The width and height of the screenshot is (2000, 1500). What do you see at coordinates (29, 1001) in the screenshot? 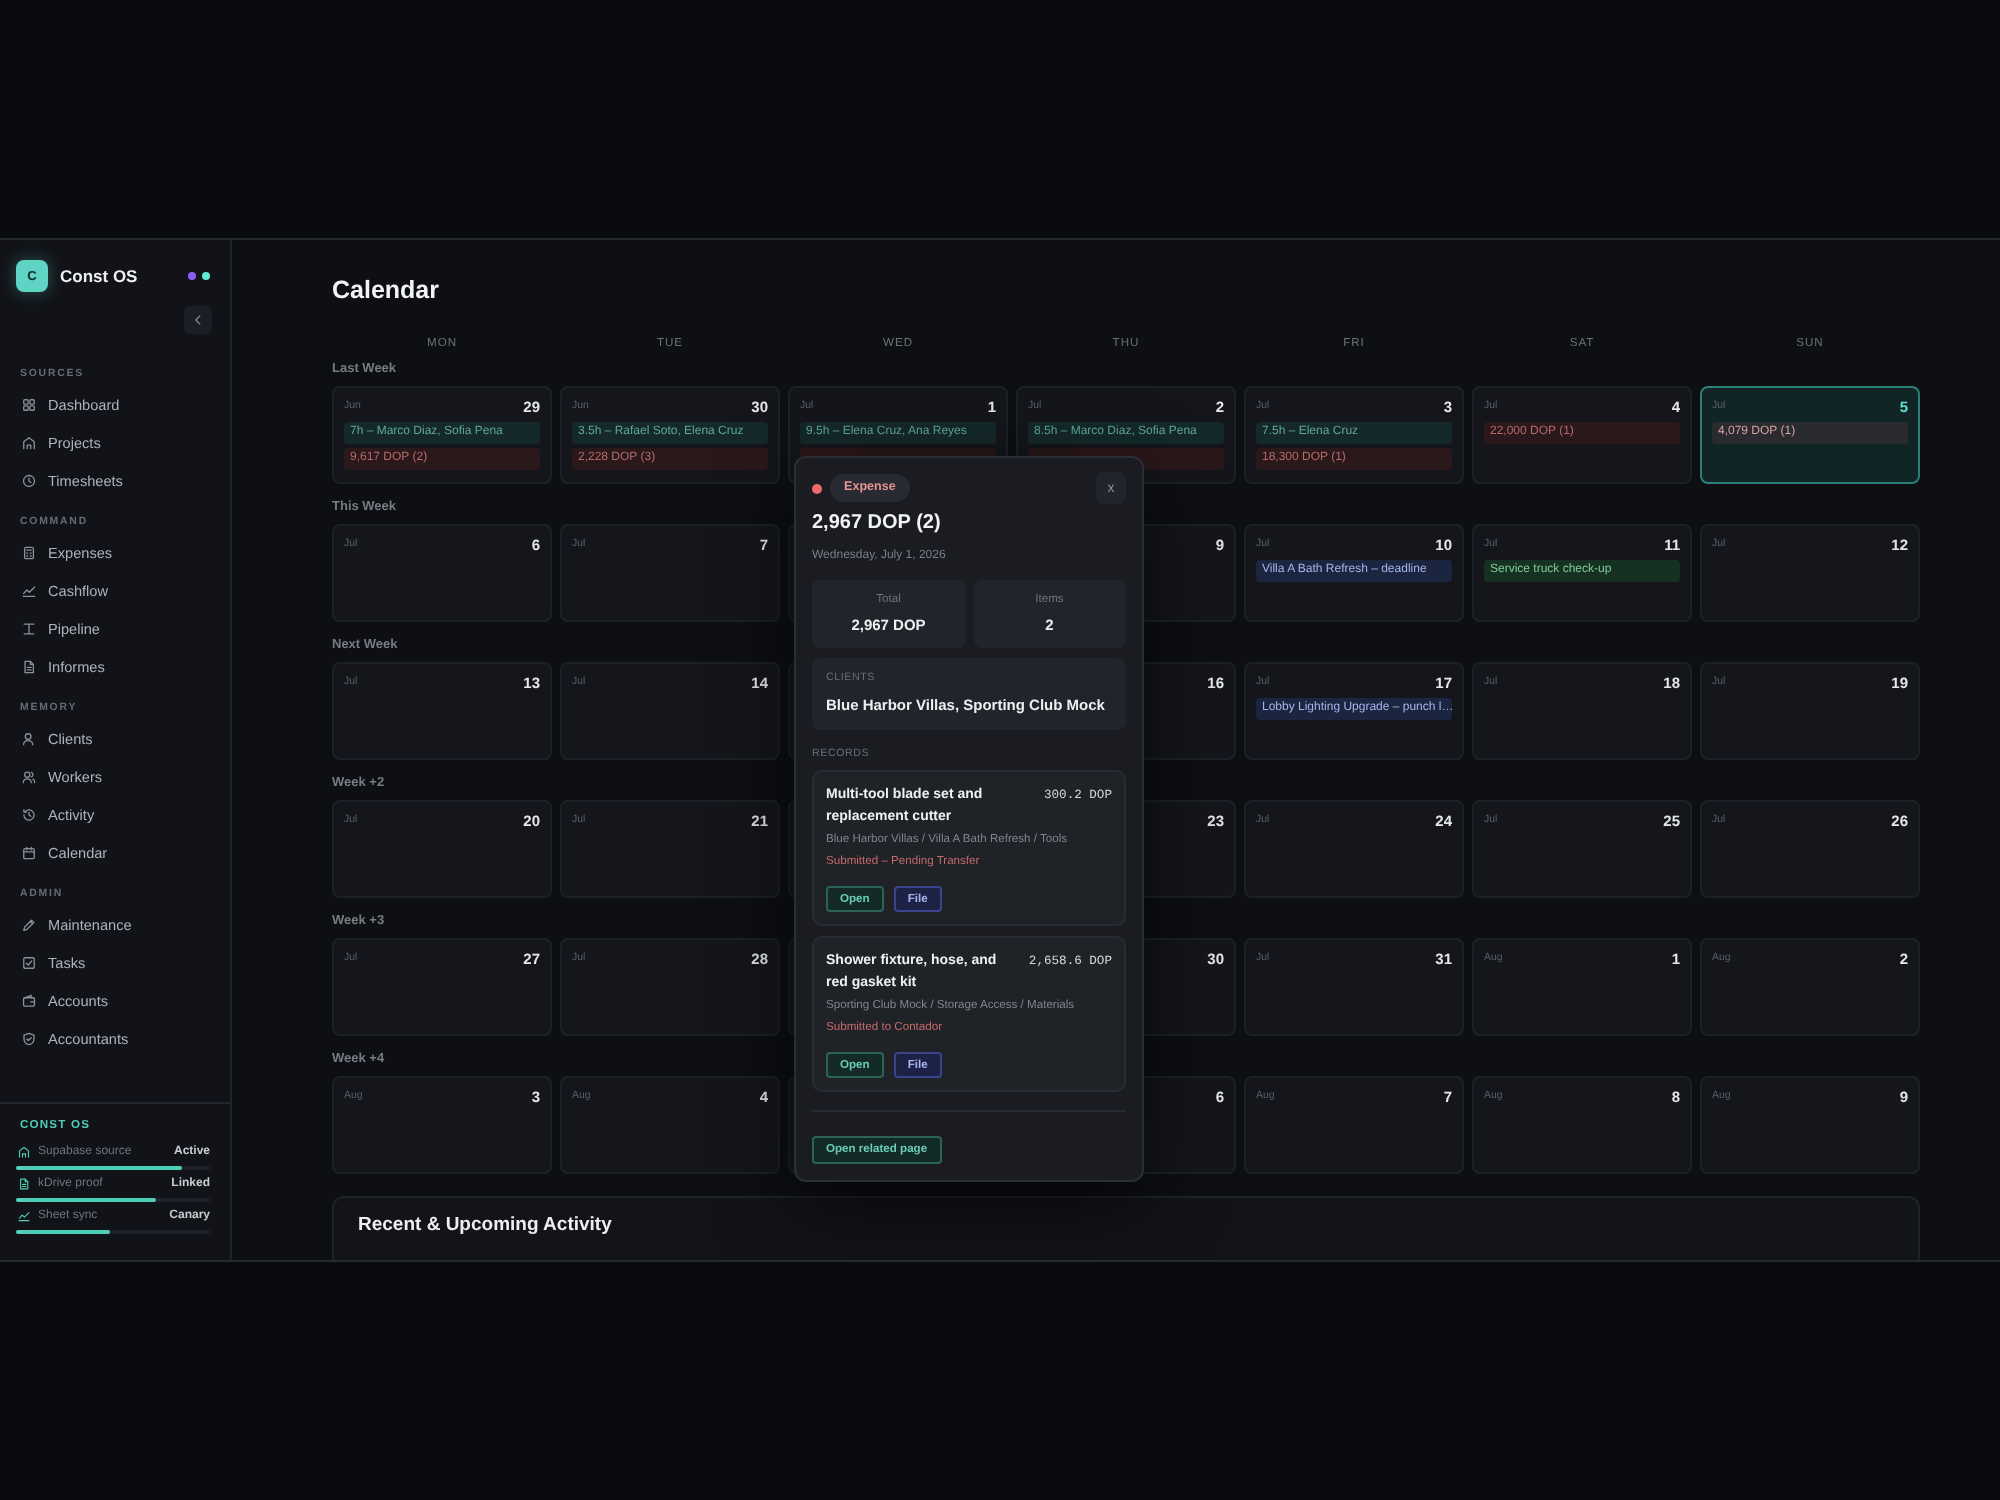
I see `wallet-icon` at bounding box center [29, 1001].